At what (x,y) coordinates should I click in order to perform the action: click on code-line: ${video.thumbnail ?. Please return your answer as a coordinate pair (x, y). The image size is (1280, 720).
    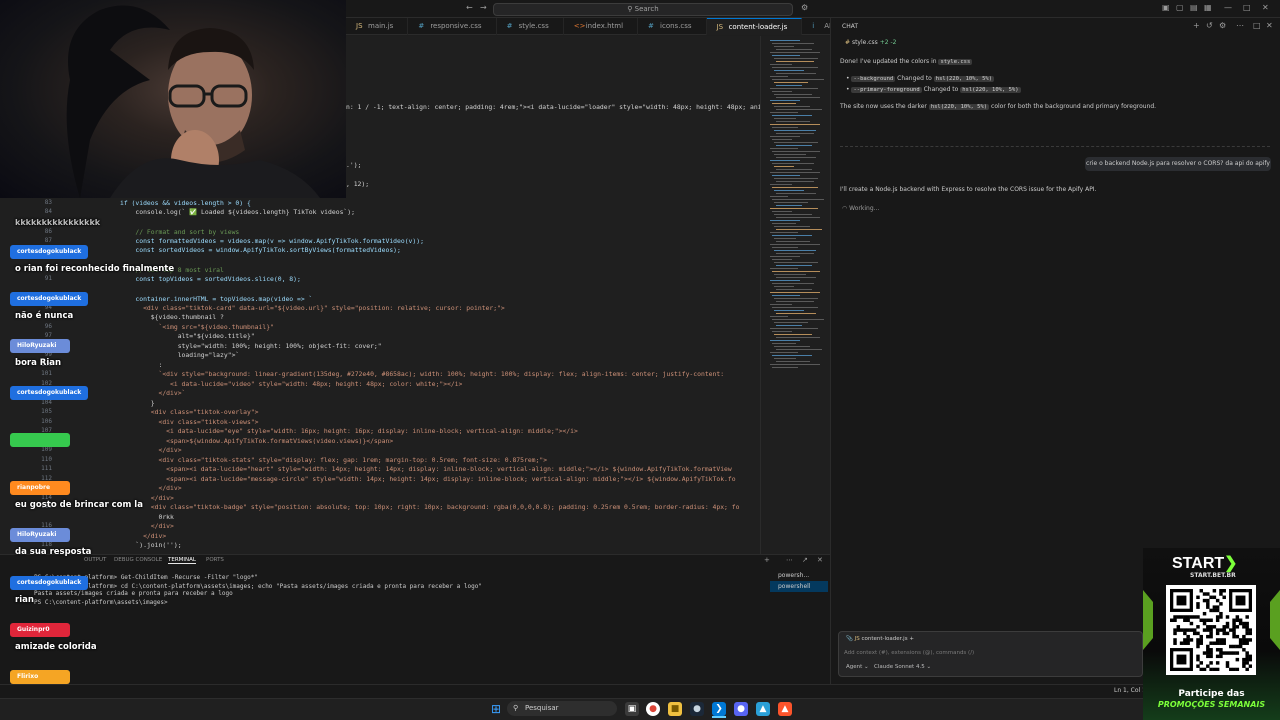
    Looking at the image, I should click on (172, 318).